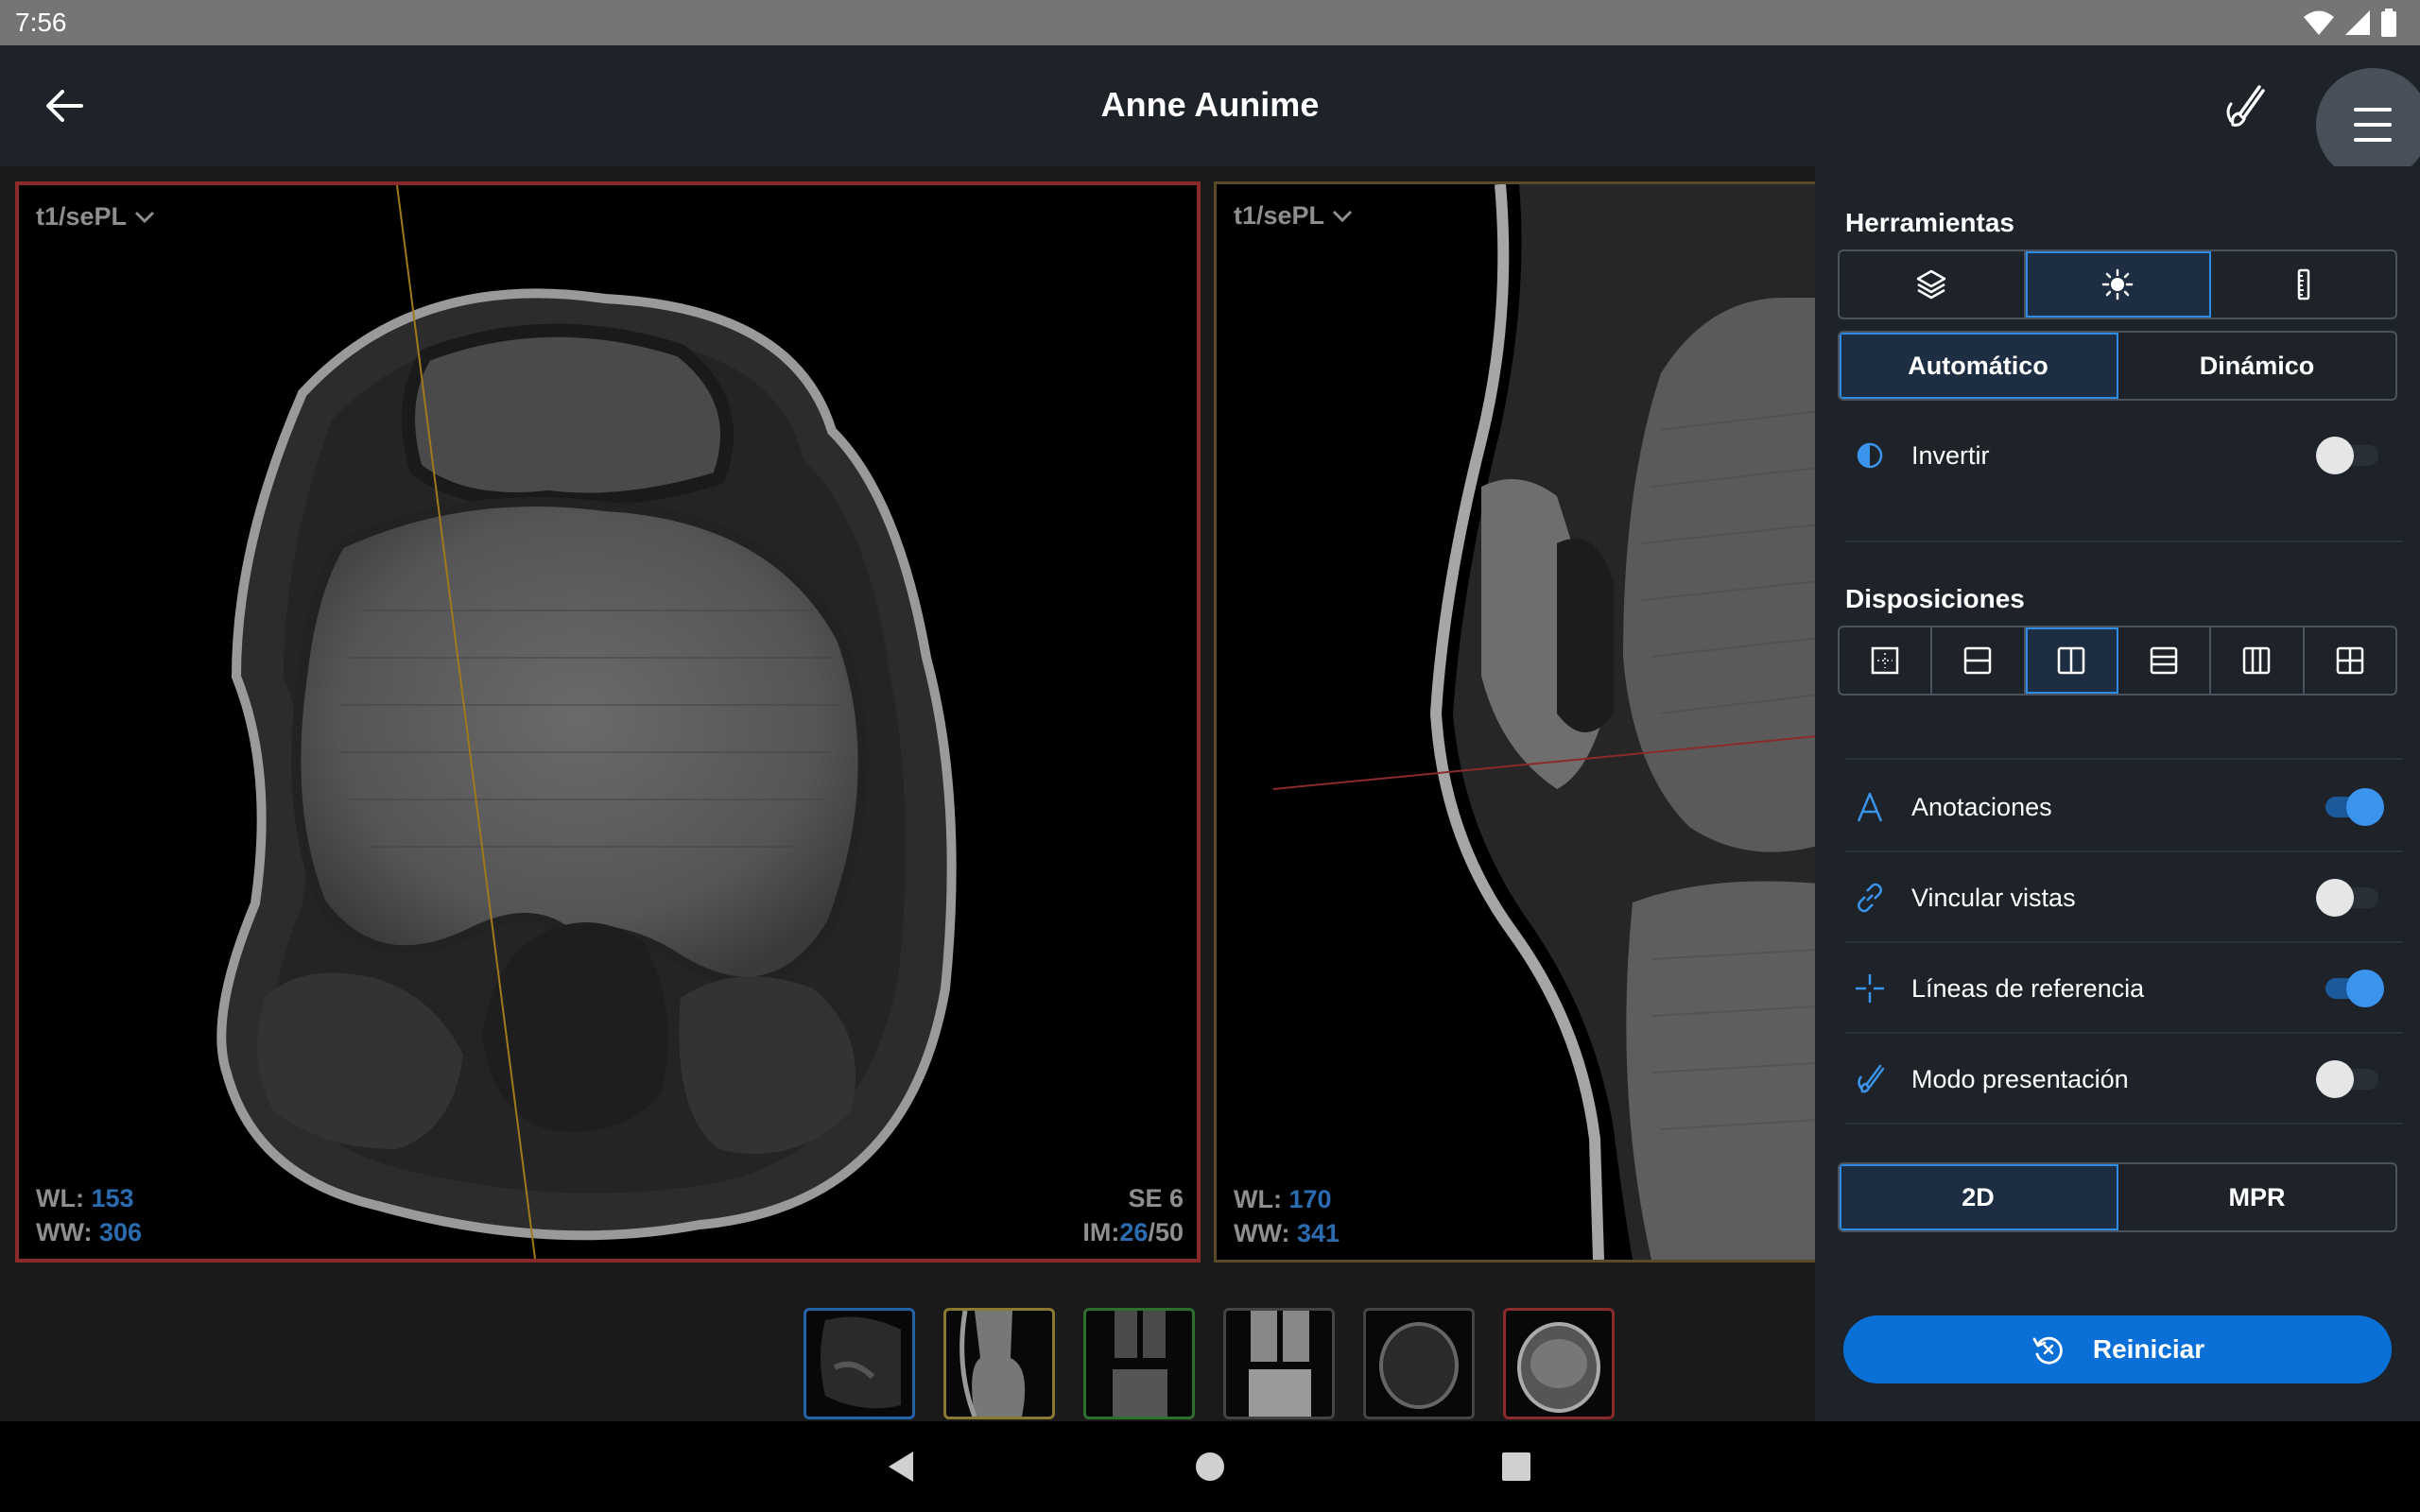 Image resolution: width=2420 pixels, height=1512 pixels. What do you see at coordinates (1133, 1232) in the screenshot?
I see `image-index: IM:26/50` at bounding box center [1133, 1232].